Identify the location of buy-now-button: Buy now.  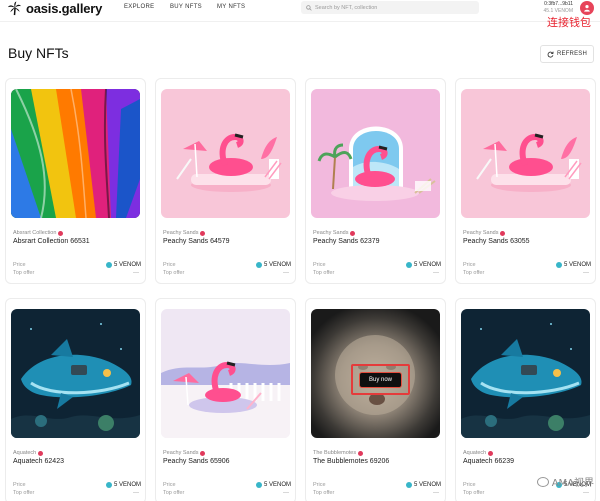
(380, 380).